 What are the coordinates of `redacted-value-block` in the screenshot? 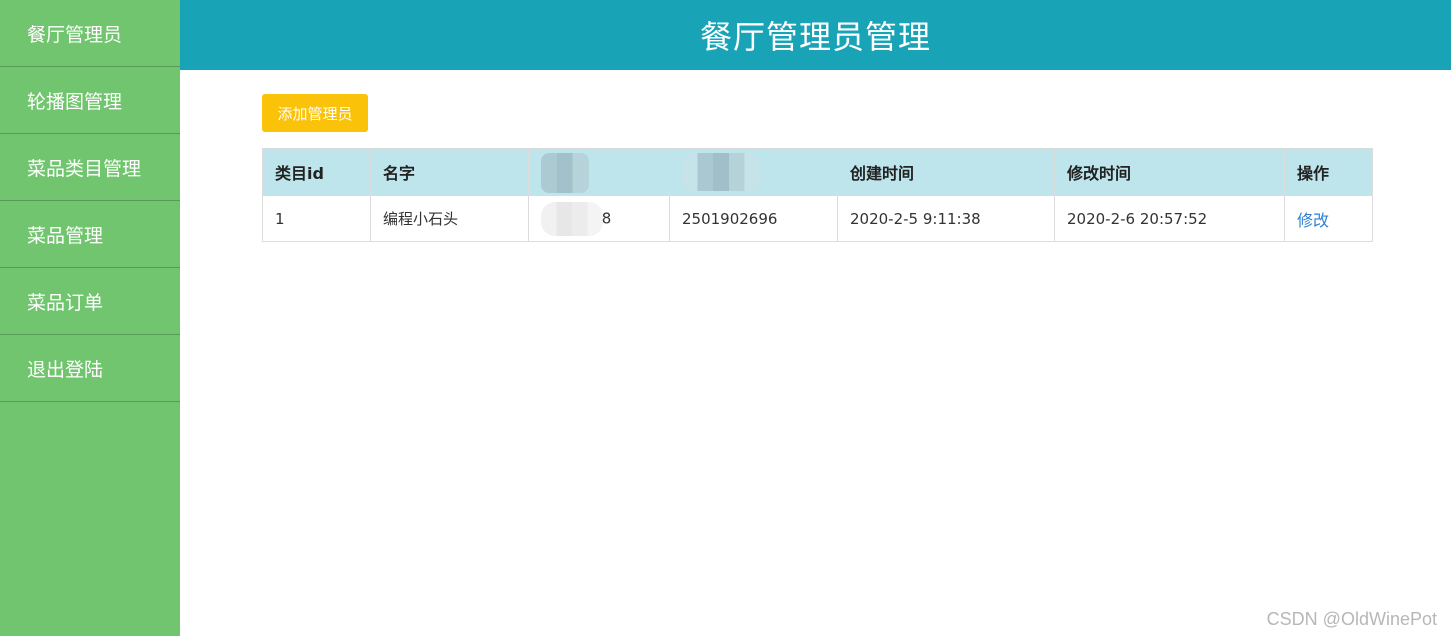 It's located at (572, 218).